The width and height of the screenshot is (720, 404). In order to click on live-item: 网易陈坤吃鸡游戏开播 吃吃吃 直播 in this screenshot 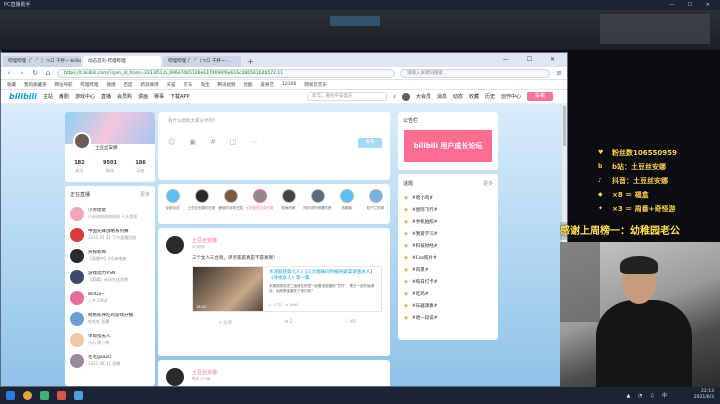, I will do `click(110, 318)`.